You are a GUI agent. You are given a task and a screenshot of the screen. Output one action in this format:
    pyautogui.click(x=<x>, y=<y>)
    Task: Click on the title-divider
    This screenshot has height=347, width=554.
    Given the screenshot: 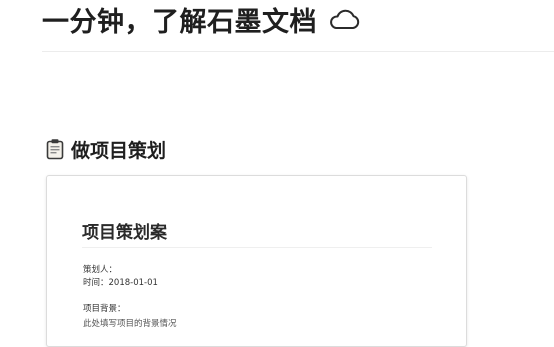 What is the action you would take?
    pyautogui.click(x=298, y=51)
    